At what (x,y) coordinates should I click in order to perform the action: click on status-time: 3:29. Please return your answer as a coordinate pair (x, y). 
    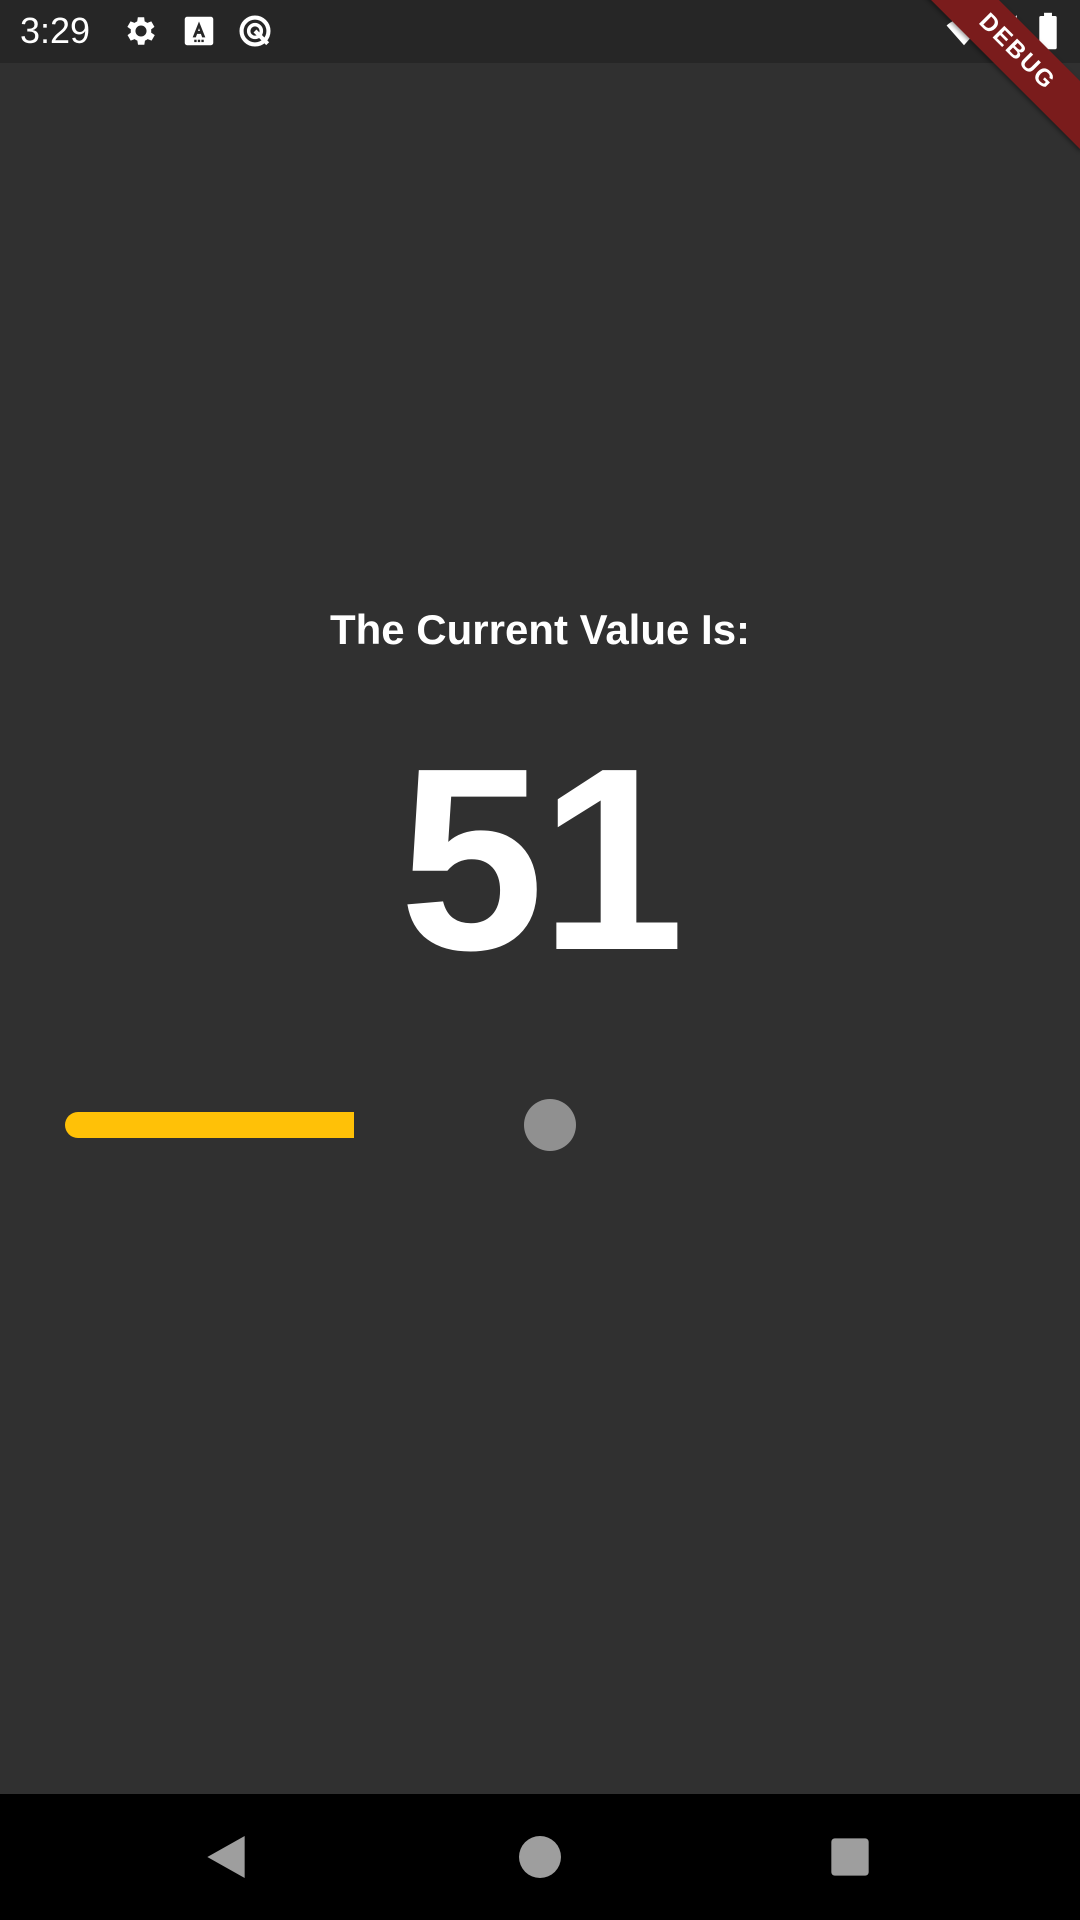
    Looking at the image, I should click on (55, 30).